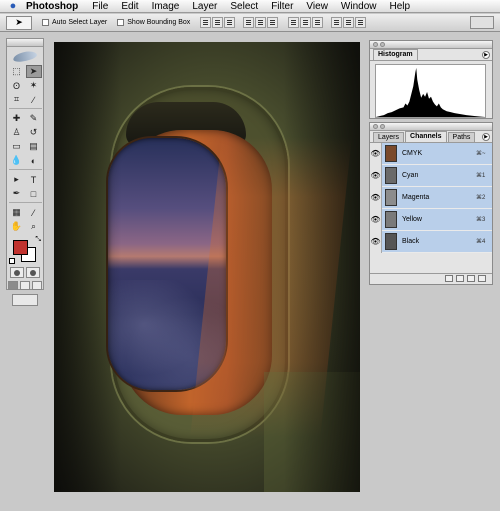 The width and height of the screenshot is (500, 511). Describe the element at coordinates (17, 212) in the screenshot. I see `notes-tool-icon: ▦` at that location.